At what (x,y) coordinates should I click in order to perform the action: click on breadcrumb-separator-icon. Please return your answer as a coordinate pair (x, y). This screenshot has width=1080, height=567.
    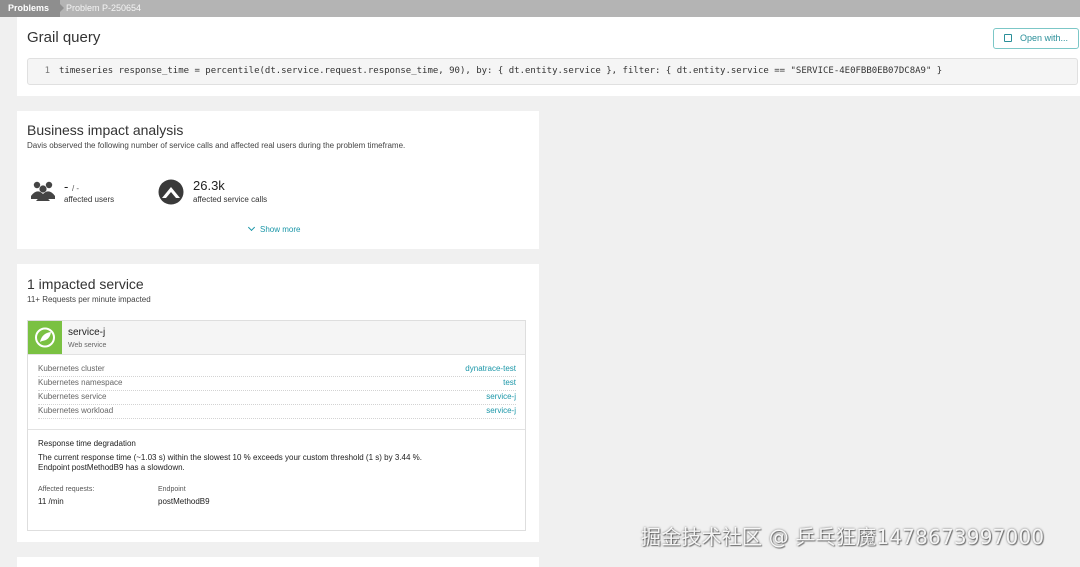
    Looking at the image, I should click on (60, 8).